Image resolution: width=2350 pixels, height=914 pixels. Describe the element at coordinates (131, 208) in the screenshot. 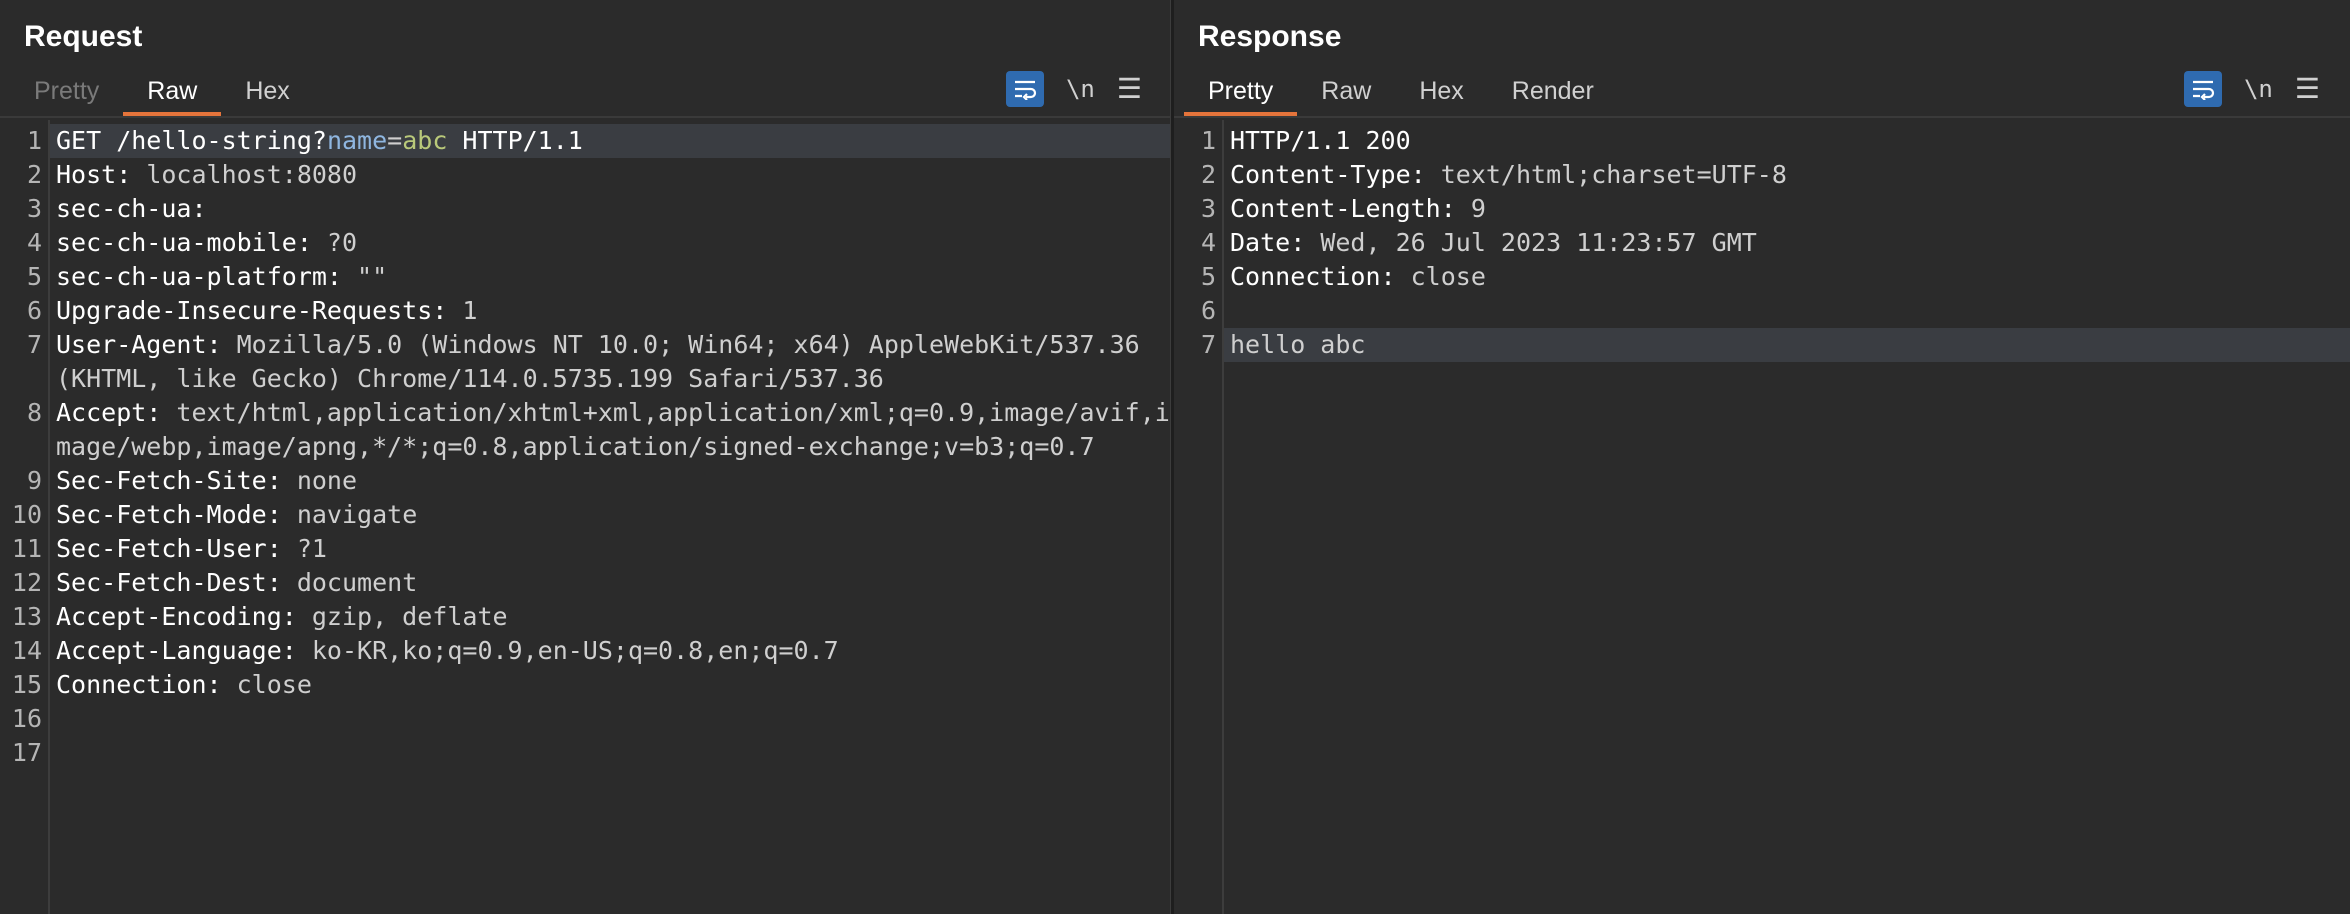

I see `header-name: sec-ch-ua:` at that location.